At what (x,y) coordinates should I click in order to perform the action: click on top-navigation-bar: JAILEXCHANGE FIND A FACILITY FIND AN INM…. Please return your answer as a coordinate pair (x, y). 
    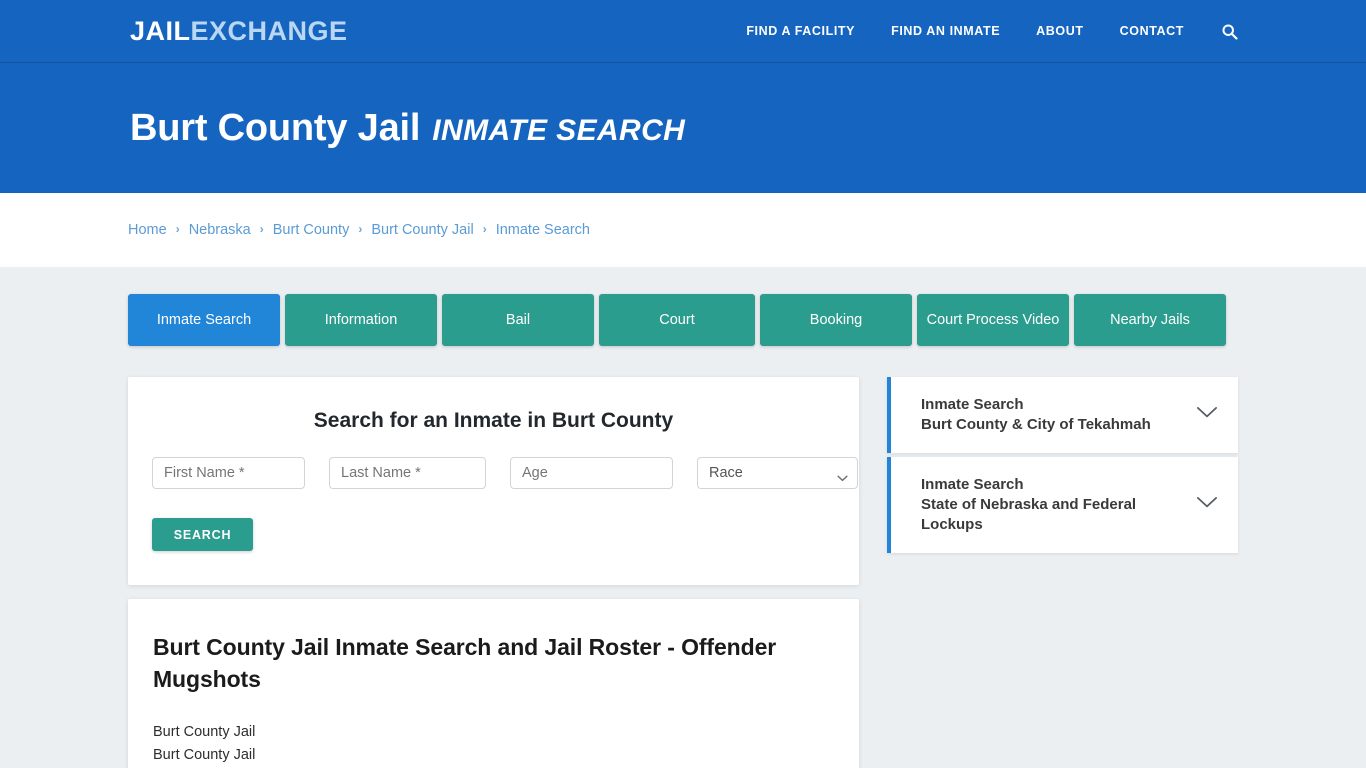
    Looking at the image, I should click on (683, 31).